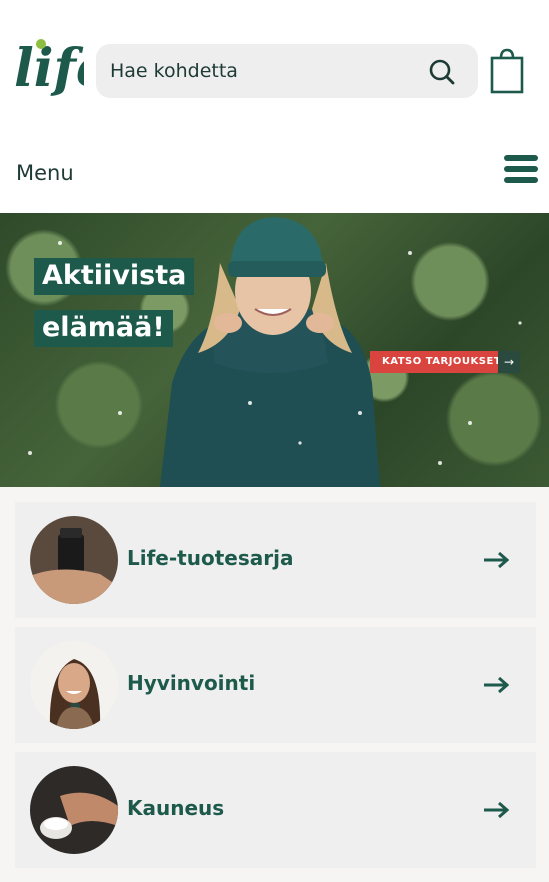 This screenshot has height=882, width=549. I want to click on menu-bar: Menu, so click(274, 179).